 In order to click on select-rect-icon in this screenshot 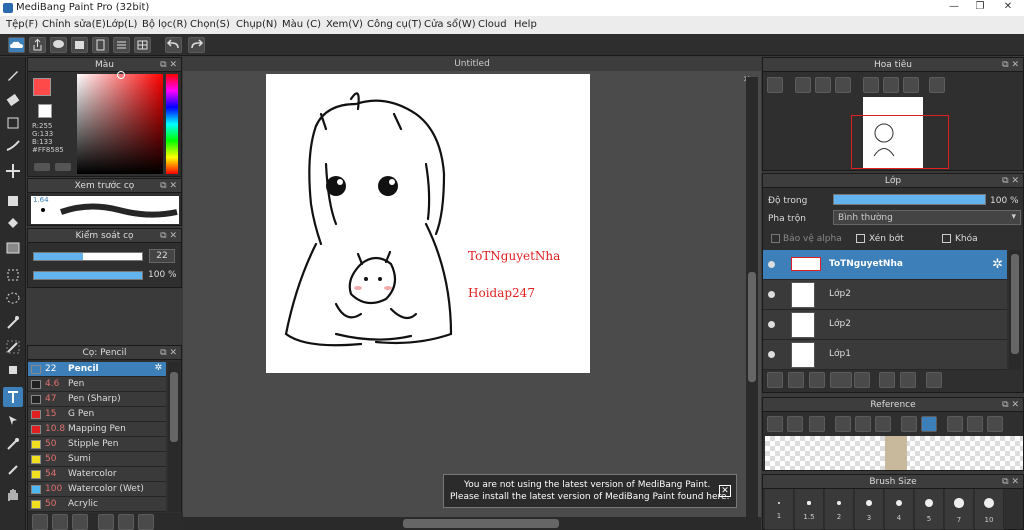, I will do `click(13, 123)`.